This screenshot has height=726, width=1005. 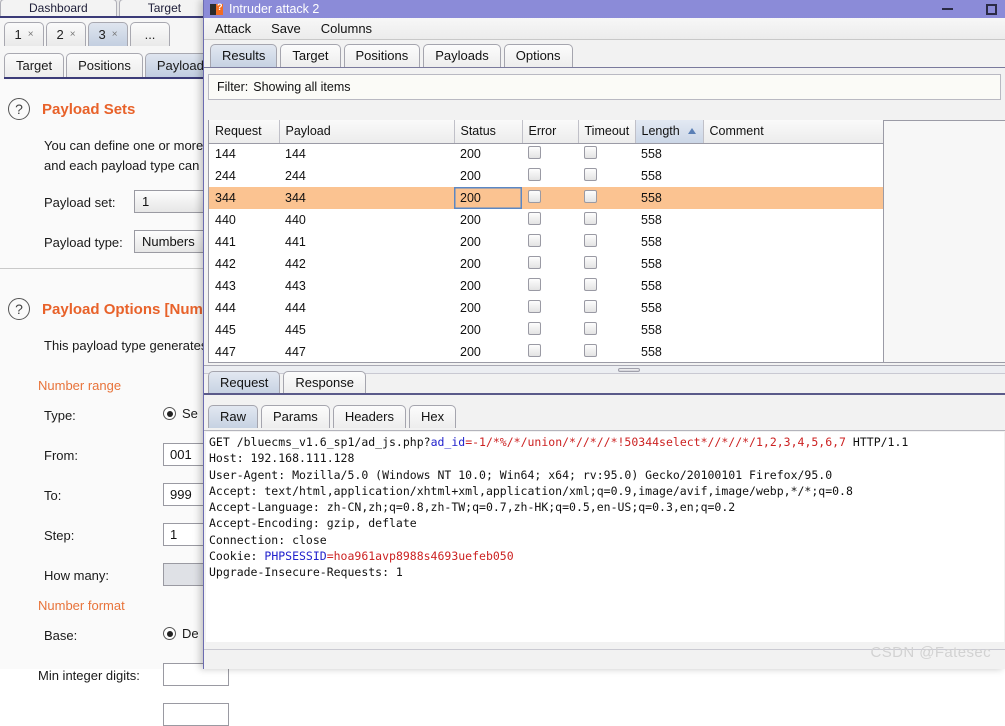 What do you see at coordinates (24, 34) in the screenshot?
I see `attack-tab-1: 1 ×` at bounding box center [24, 34].